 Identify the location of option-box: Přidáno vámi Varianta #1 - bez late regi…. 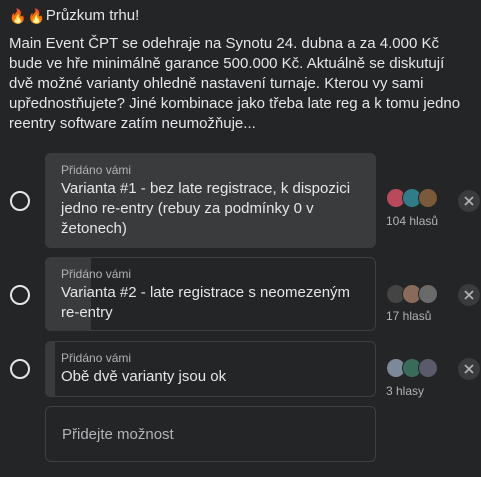
(210, 200).